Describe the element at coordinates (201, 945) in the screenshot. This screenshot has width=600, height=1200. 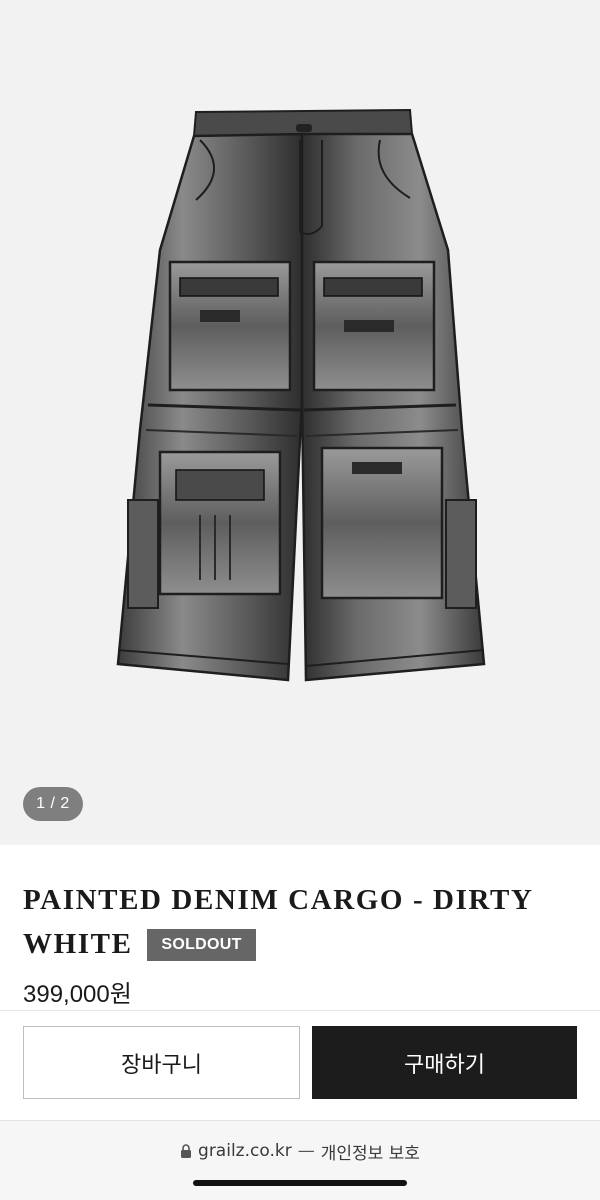
I see `soldout-badge: SOLDOUT` at that location.